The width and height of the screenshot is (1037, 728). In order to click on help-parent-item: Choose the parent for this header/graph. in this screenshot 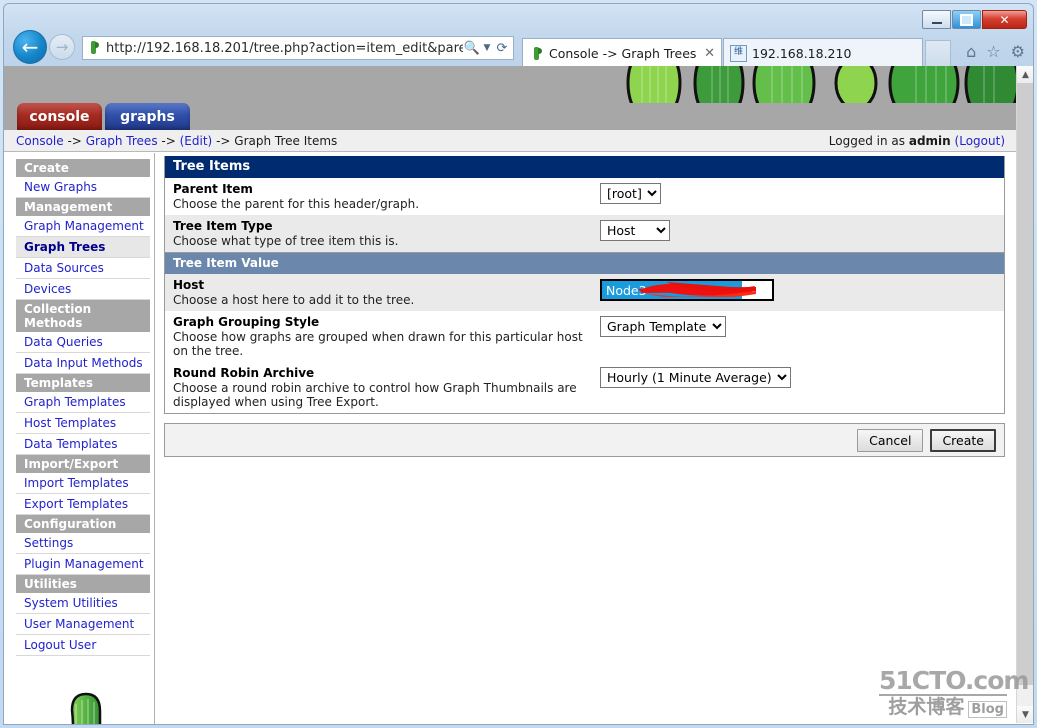, I will do `click(296, 204)`.